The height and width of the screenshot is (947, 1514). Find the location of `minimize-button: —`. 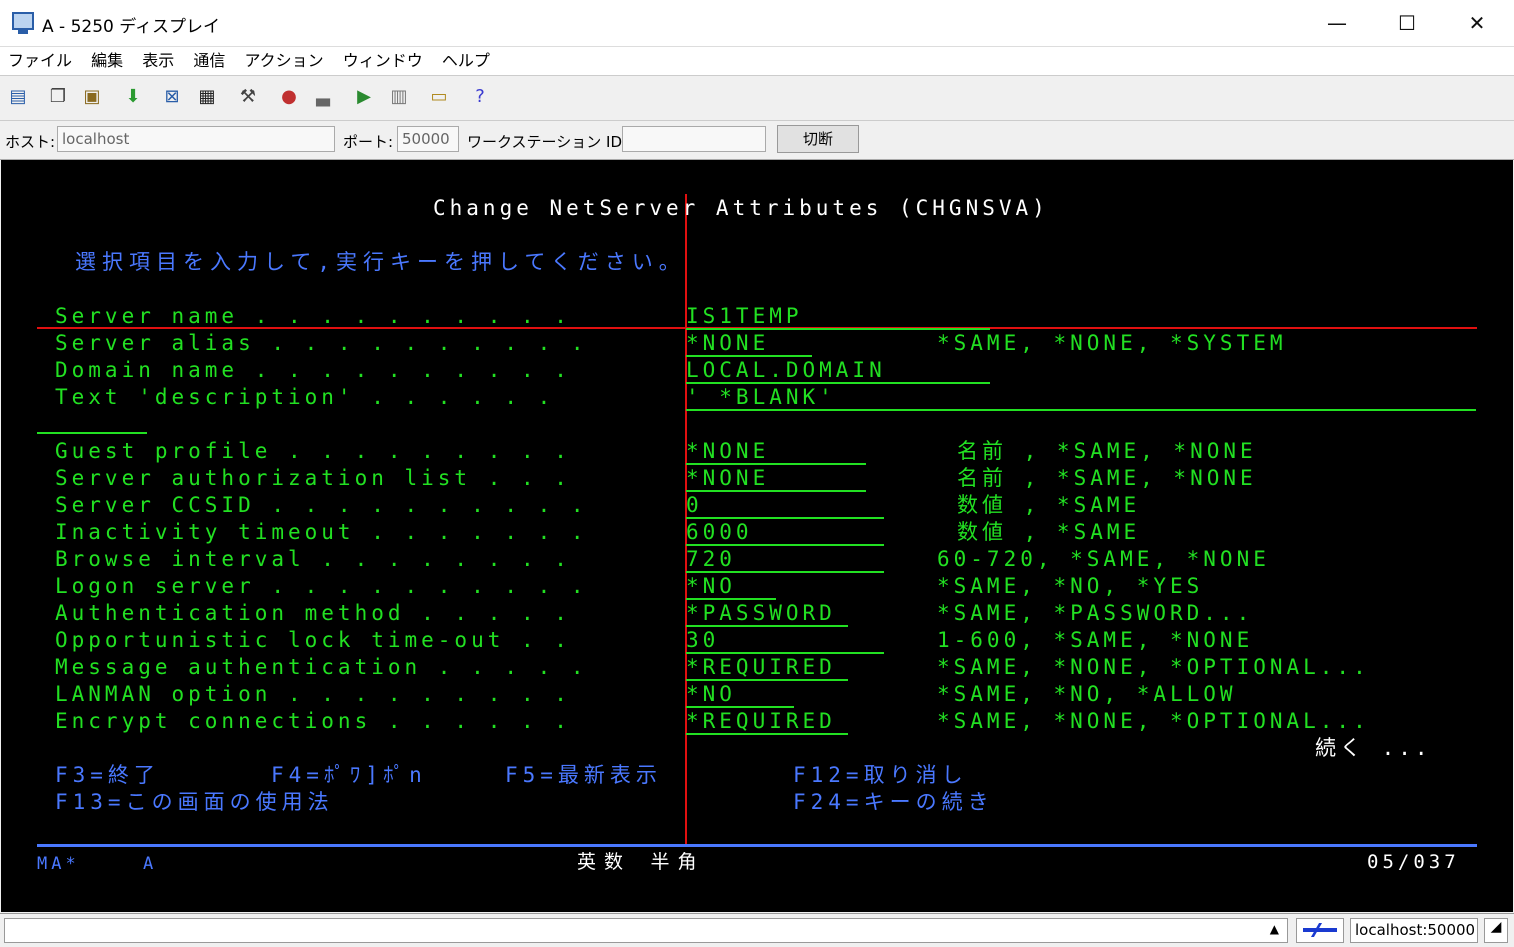

minimize-button: — is located at coordinates (1337, 23).